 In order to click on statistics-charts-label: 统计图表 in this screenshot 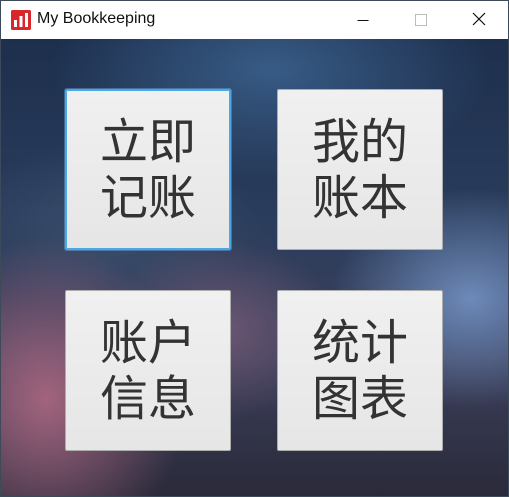, I will do `click(359, 370)`.